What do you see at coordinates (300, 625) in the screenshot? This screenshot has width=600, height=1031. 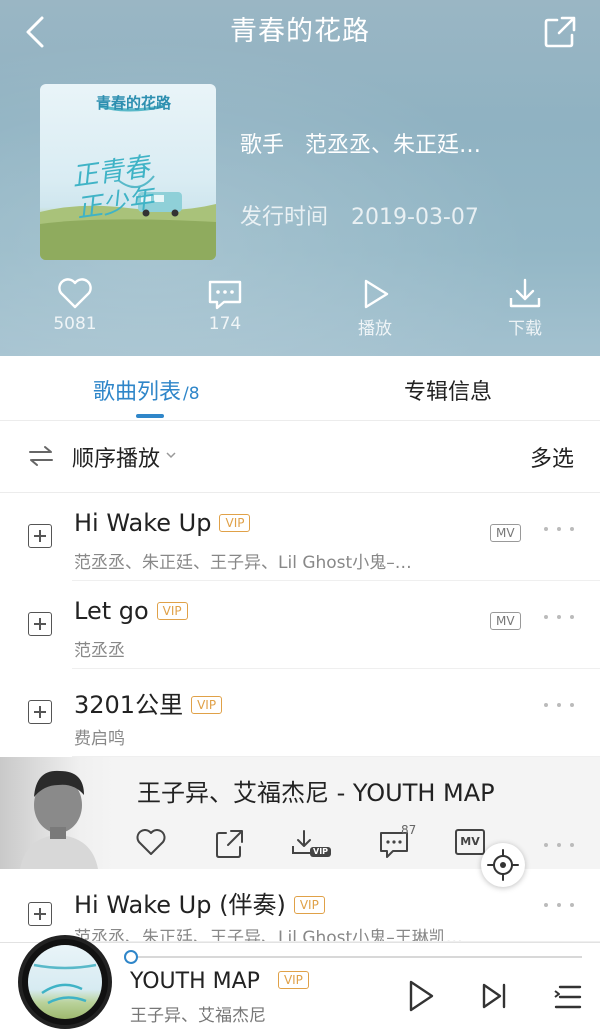 I see `song-row: Let go VIP 范丞丞 MV` at bounding box center [300, 625].